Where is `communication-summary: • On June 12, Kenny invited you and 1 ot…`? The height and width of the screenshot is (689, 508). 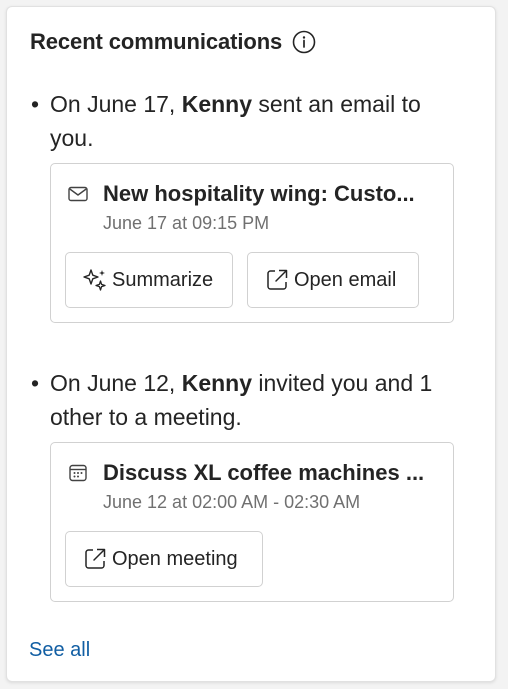 communication-summary: • On June 12, Kenny invited you and 1 ot… is located at coordinates (244, 400).